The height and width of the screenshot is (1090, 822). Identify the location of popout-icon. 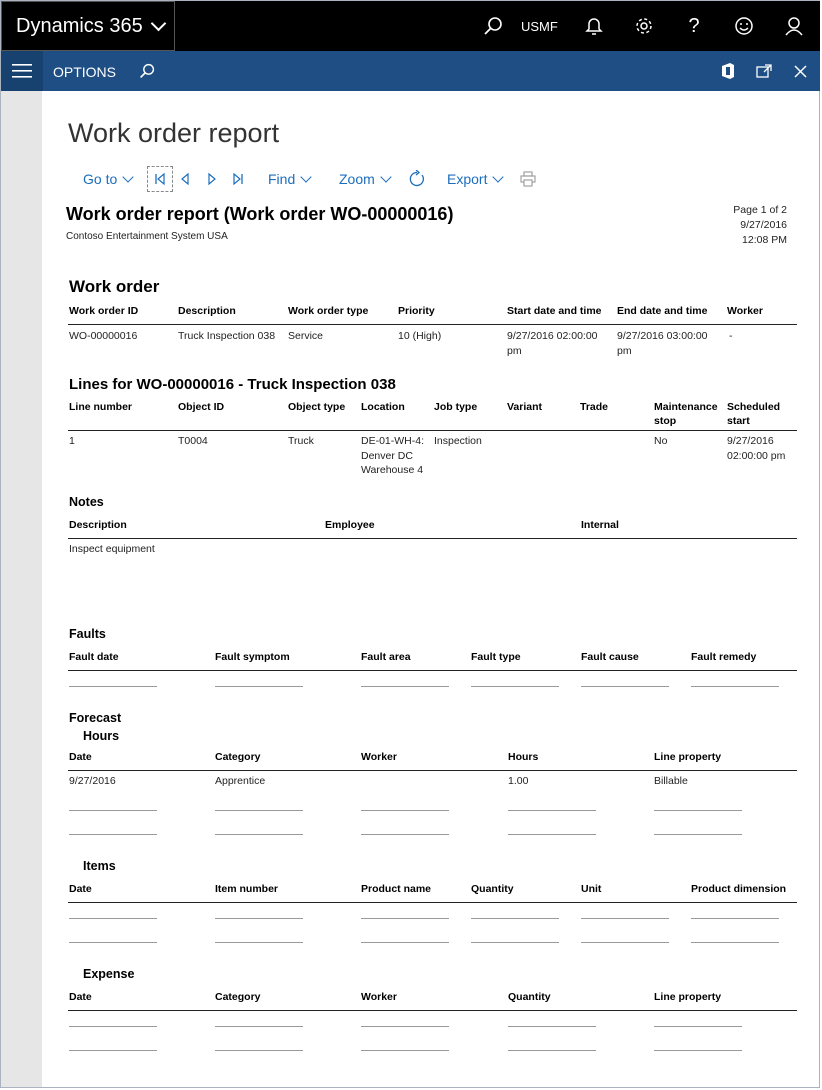
(764, 71).